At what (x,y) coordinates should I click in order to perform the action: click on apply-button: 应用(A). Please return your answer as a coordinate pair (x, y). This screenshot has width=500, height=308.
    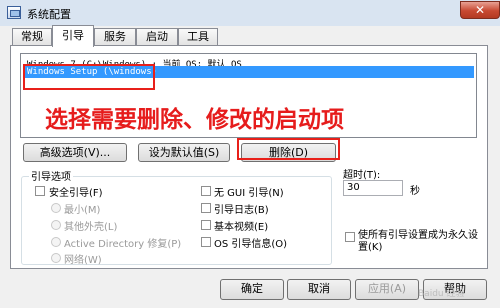
    Looking at the image, I should click on (387, 289).